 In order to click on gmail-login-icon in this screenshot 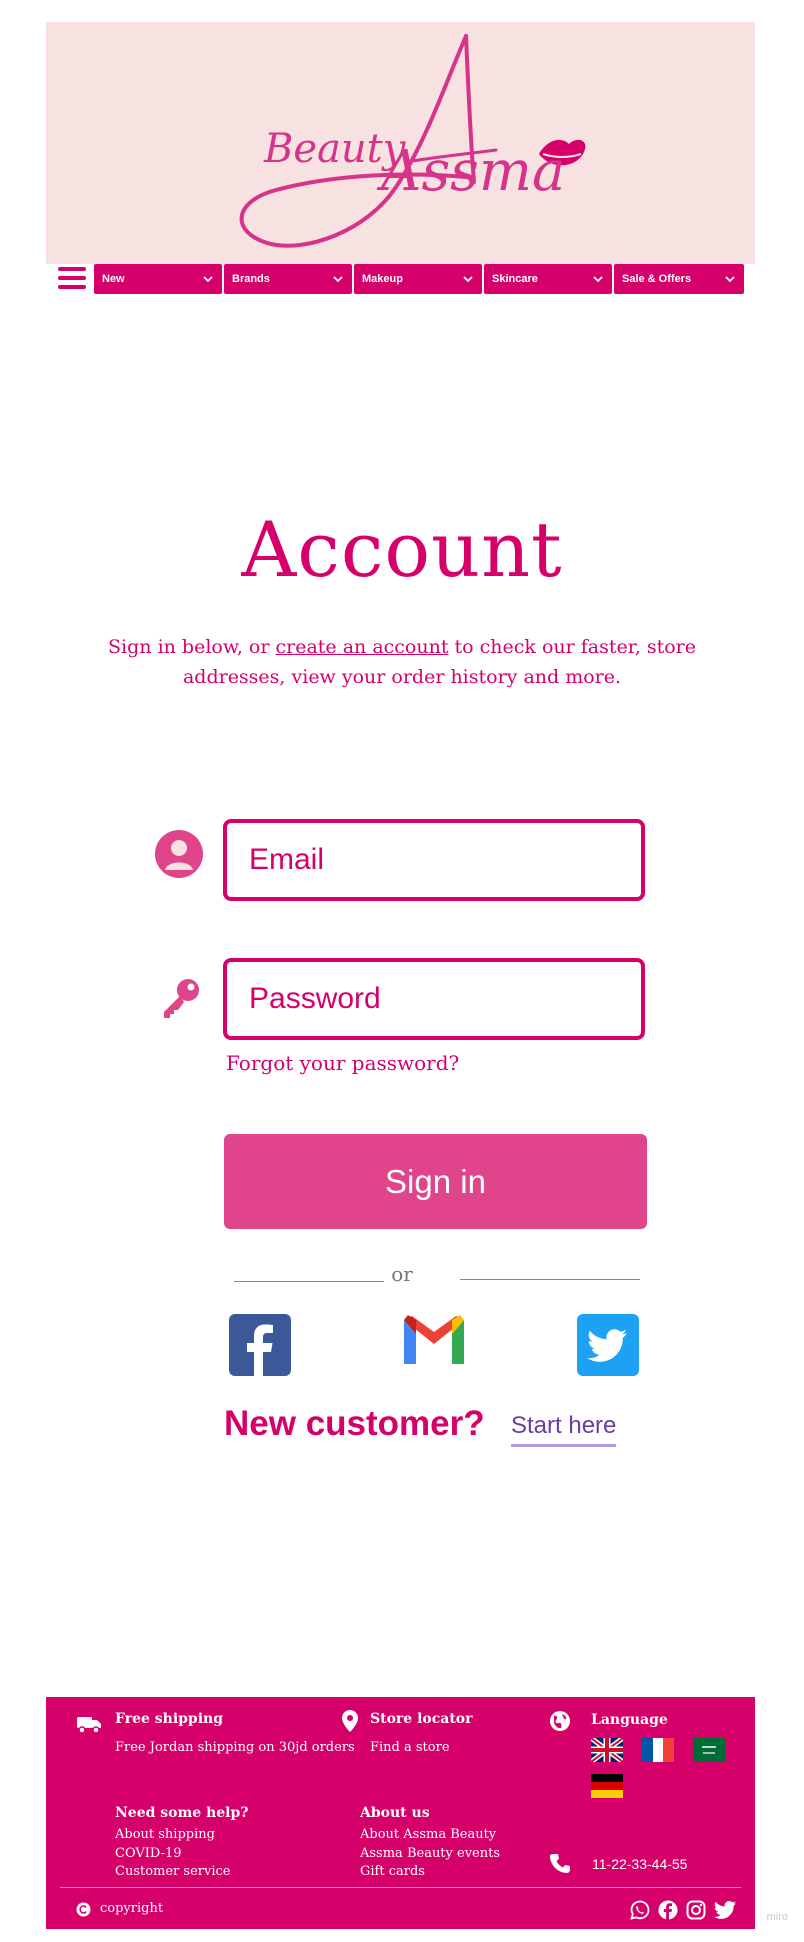, I will do `click(434, 1340)`.